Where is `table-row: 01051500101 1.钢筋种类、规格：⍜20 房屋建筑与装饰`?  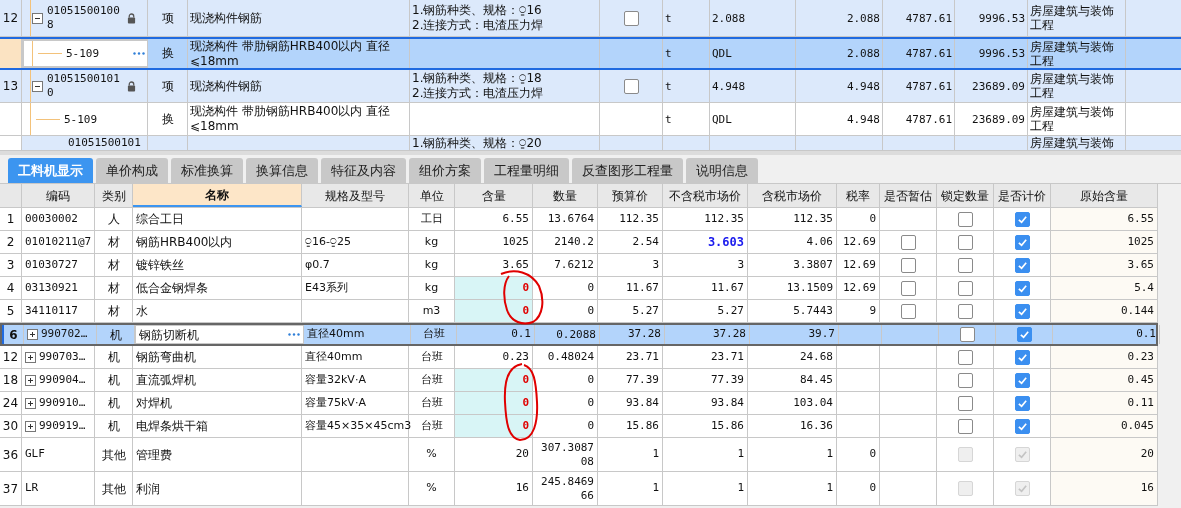 table-row: 01051500101 1.钢筋种类、规格：⍜20 房屋建筑与装饰 is located at coordinates (590, 143).